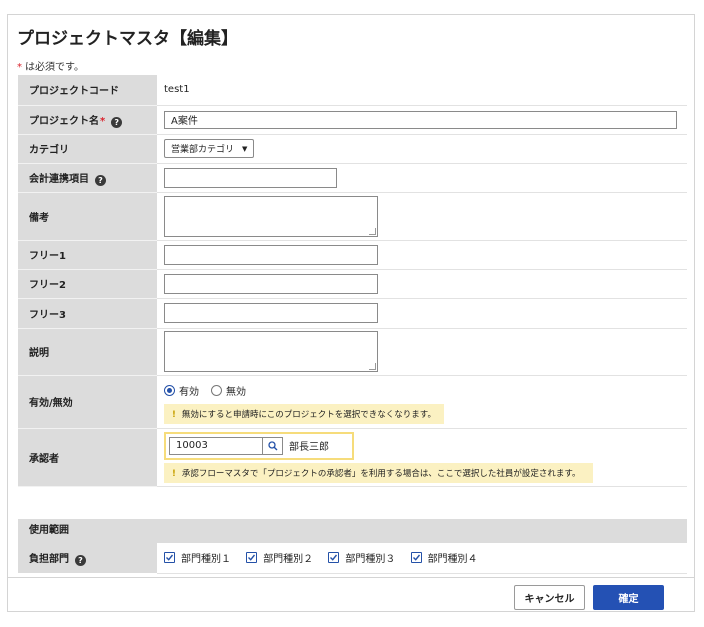 This screenshot has height=627, width=704. Describe the element at coordinates (127, 39) in the screenshot. I see `page-title: プロジェクトマスタ【編集】` at that location.